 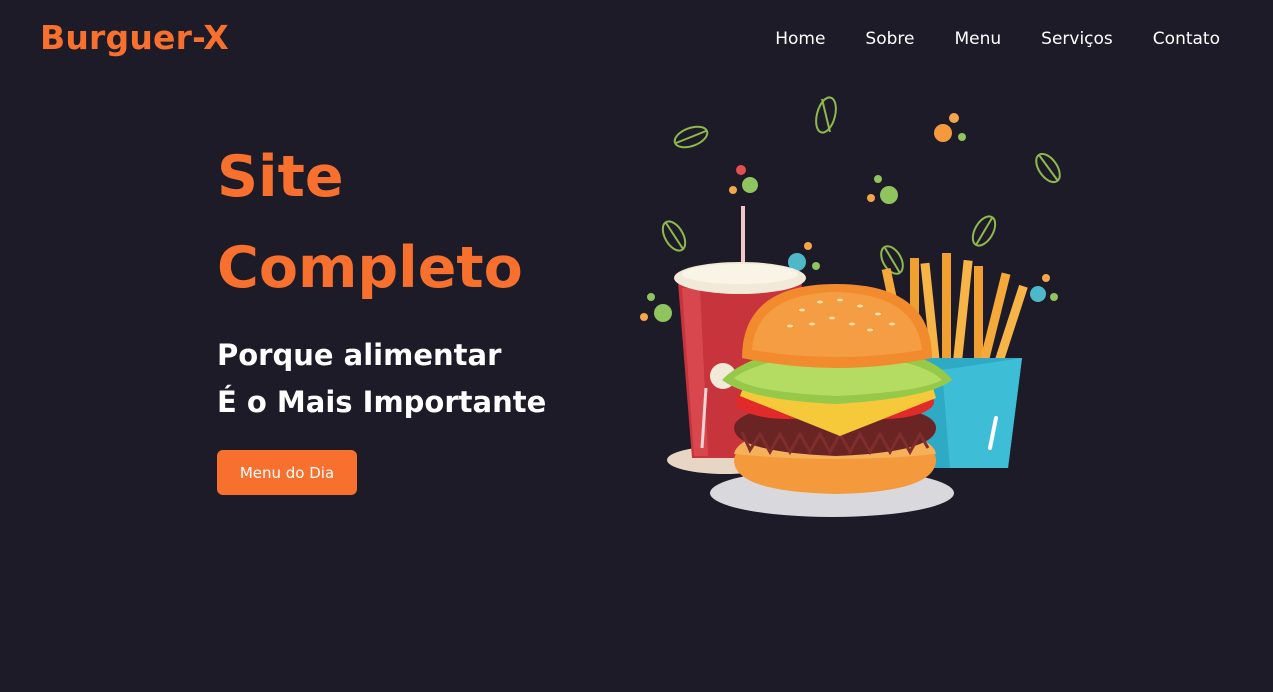 I want to click on nav-link-home: Home, so click(x=800, y=39).